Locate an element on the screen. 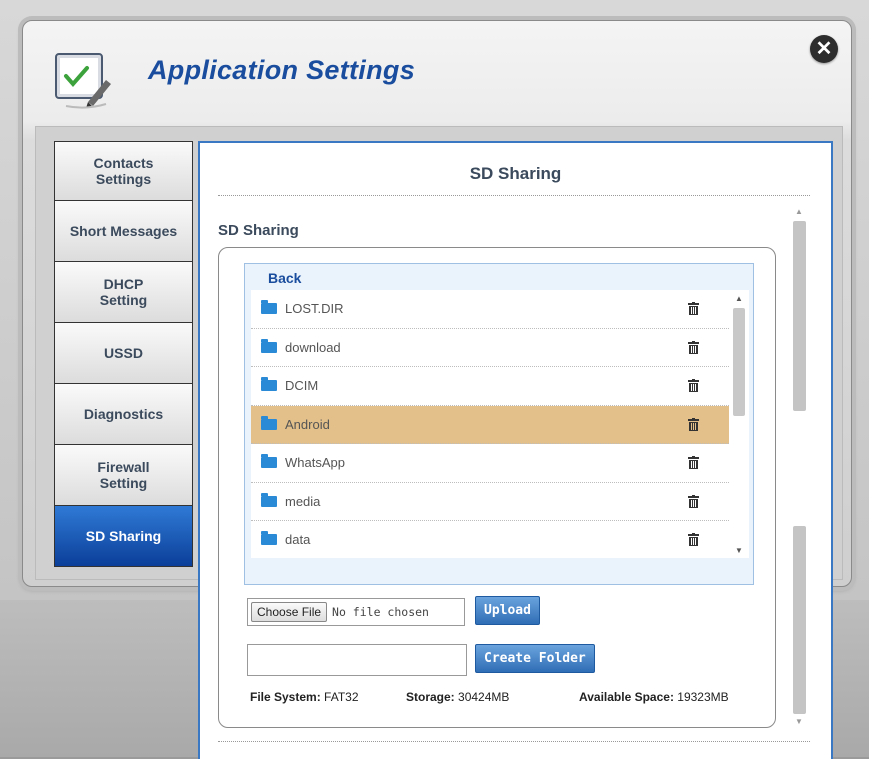 This screenshot has width=869, height=759. storage-stat: Storage: 30424MB is located at coordinates (457, 697).